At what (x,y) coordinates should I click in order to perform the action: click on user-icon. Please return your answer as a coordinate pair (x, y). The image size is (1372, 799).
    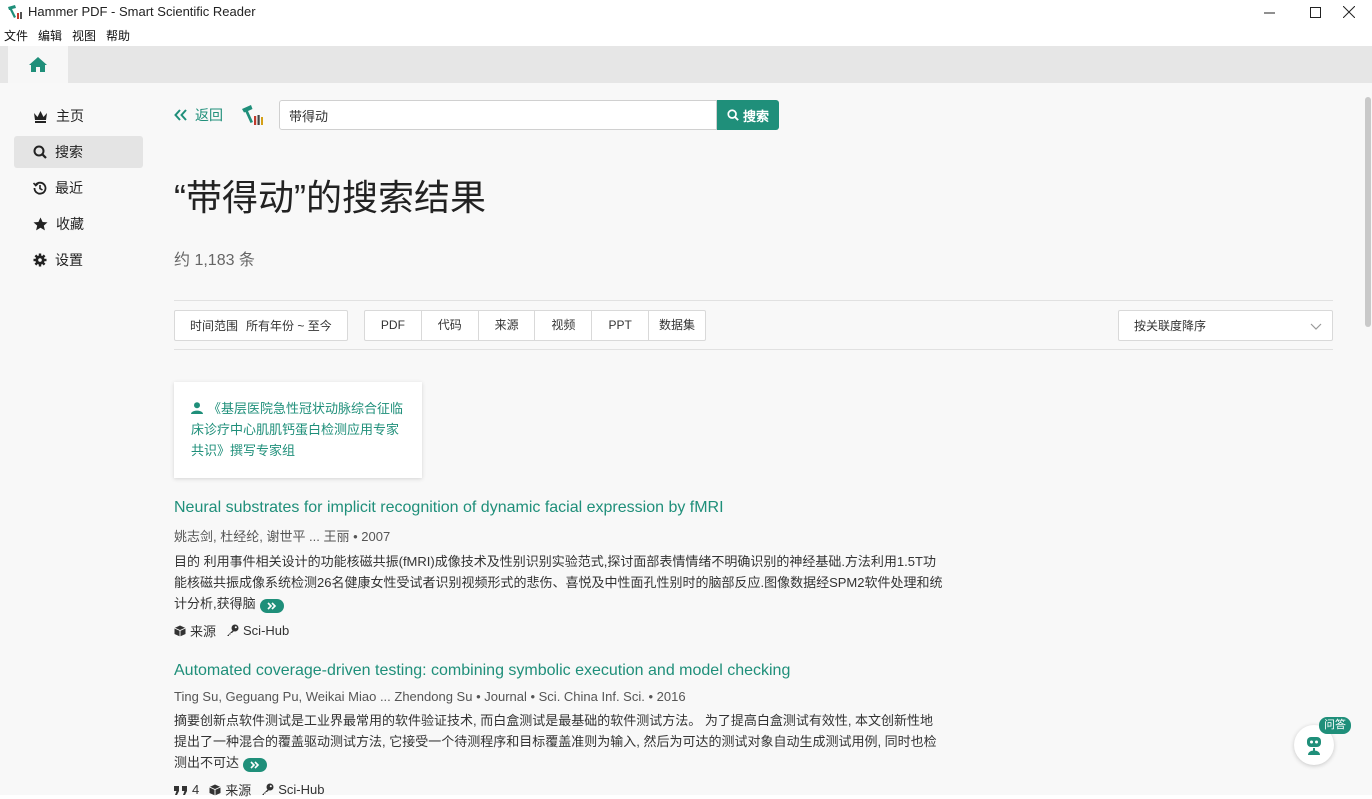
    Looking at the image, I should click on (197, 408).